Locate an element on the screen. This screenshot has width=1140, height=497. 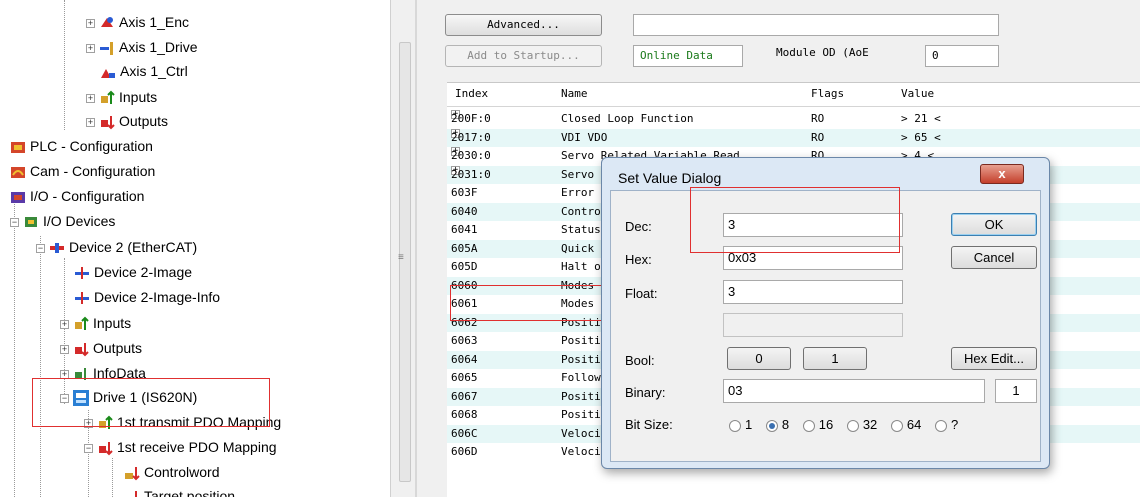
cell-index-text: 605D is located at coordinates (464, 266).